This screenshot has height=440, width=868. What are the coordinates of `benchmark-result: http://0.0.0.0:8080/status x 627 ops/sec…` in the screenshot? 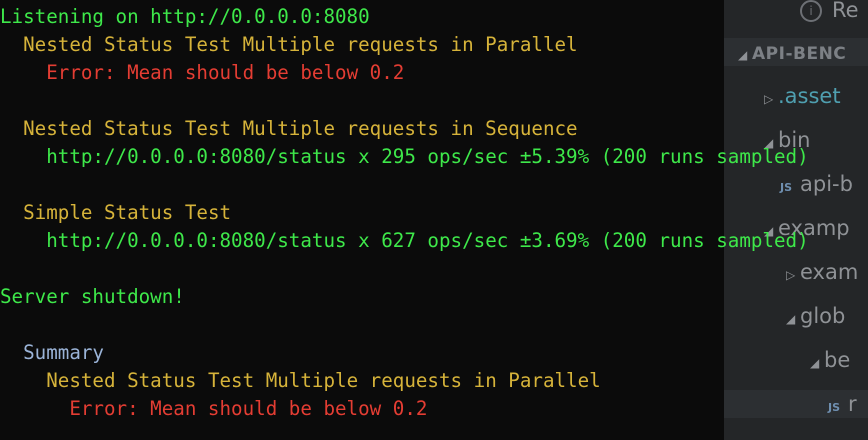 It's located at (427, 240).